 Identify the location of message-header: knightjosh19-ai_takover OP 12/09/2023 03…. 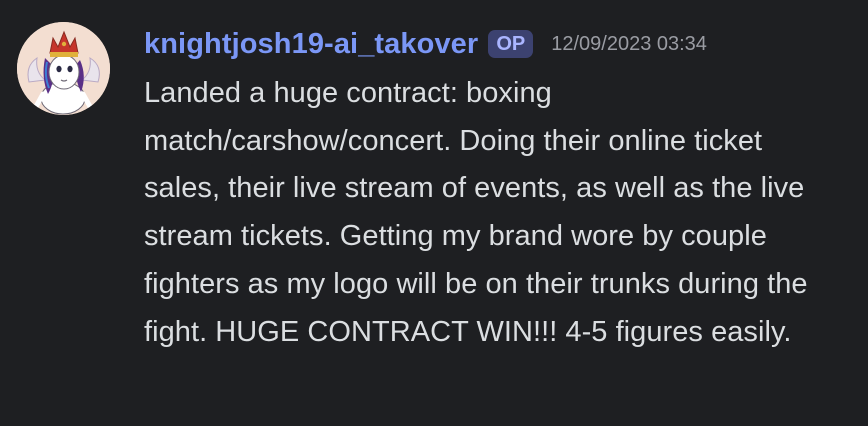
(425, 44).